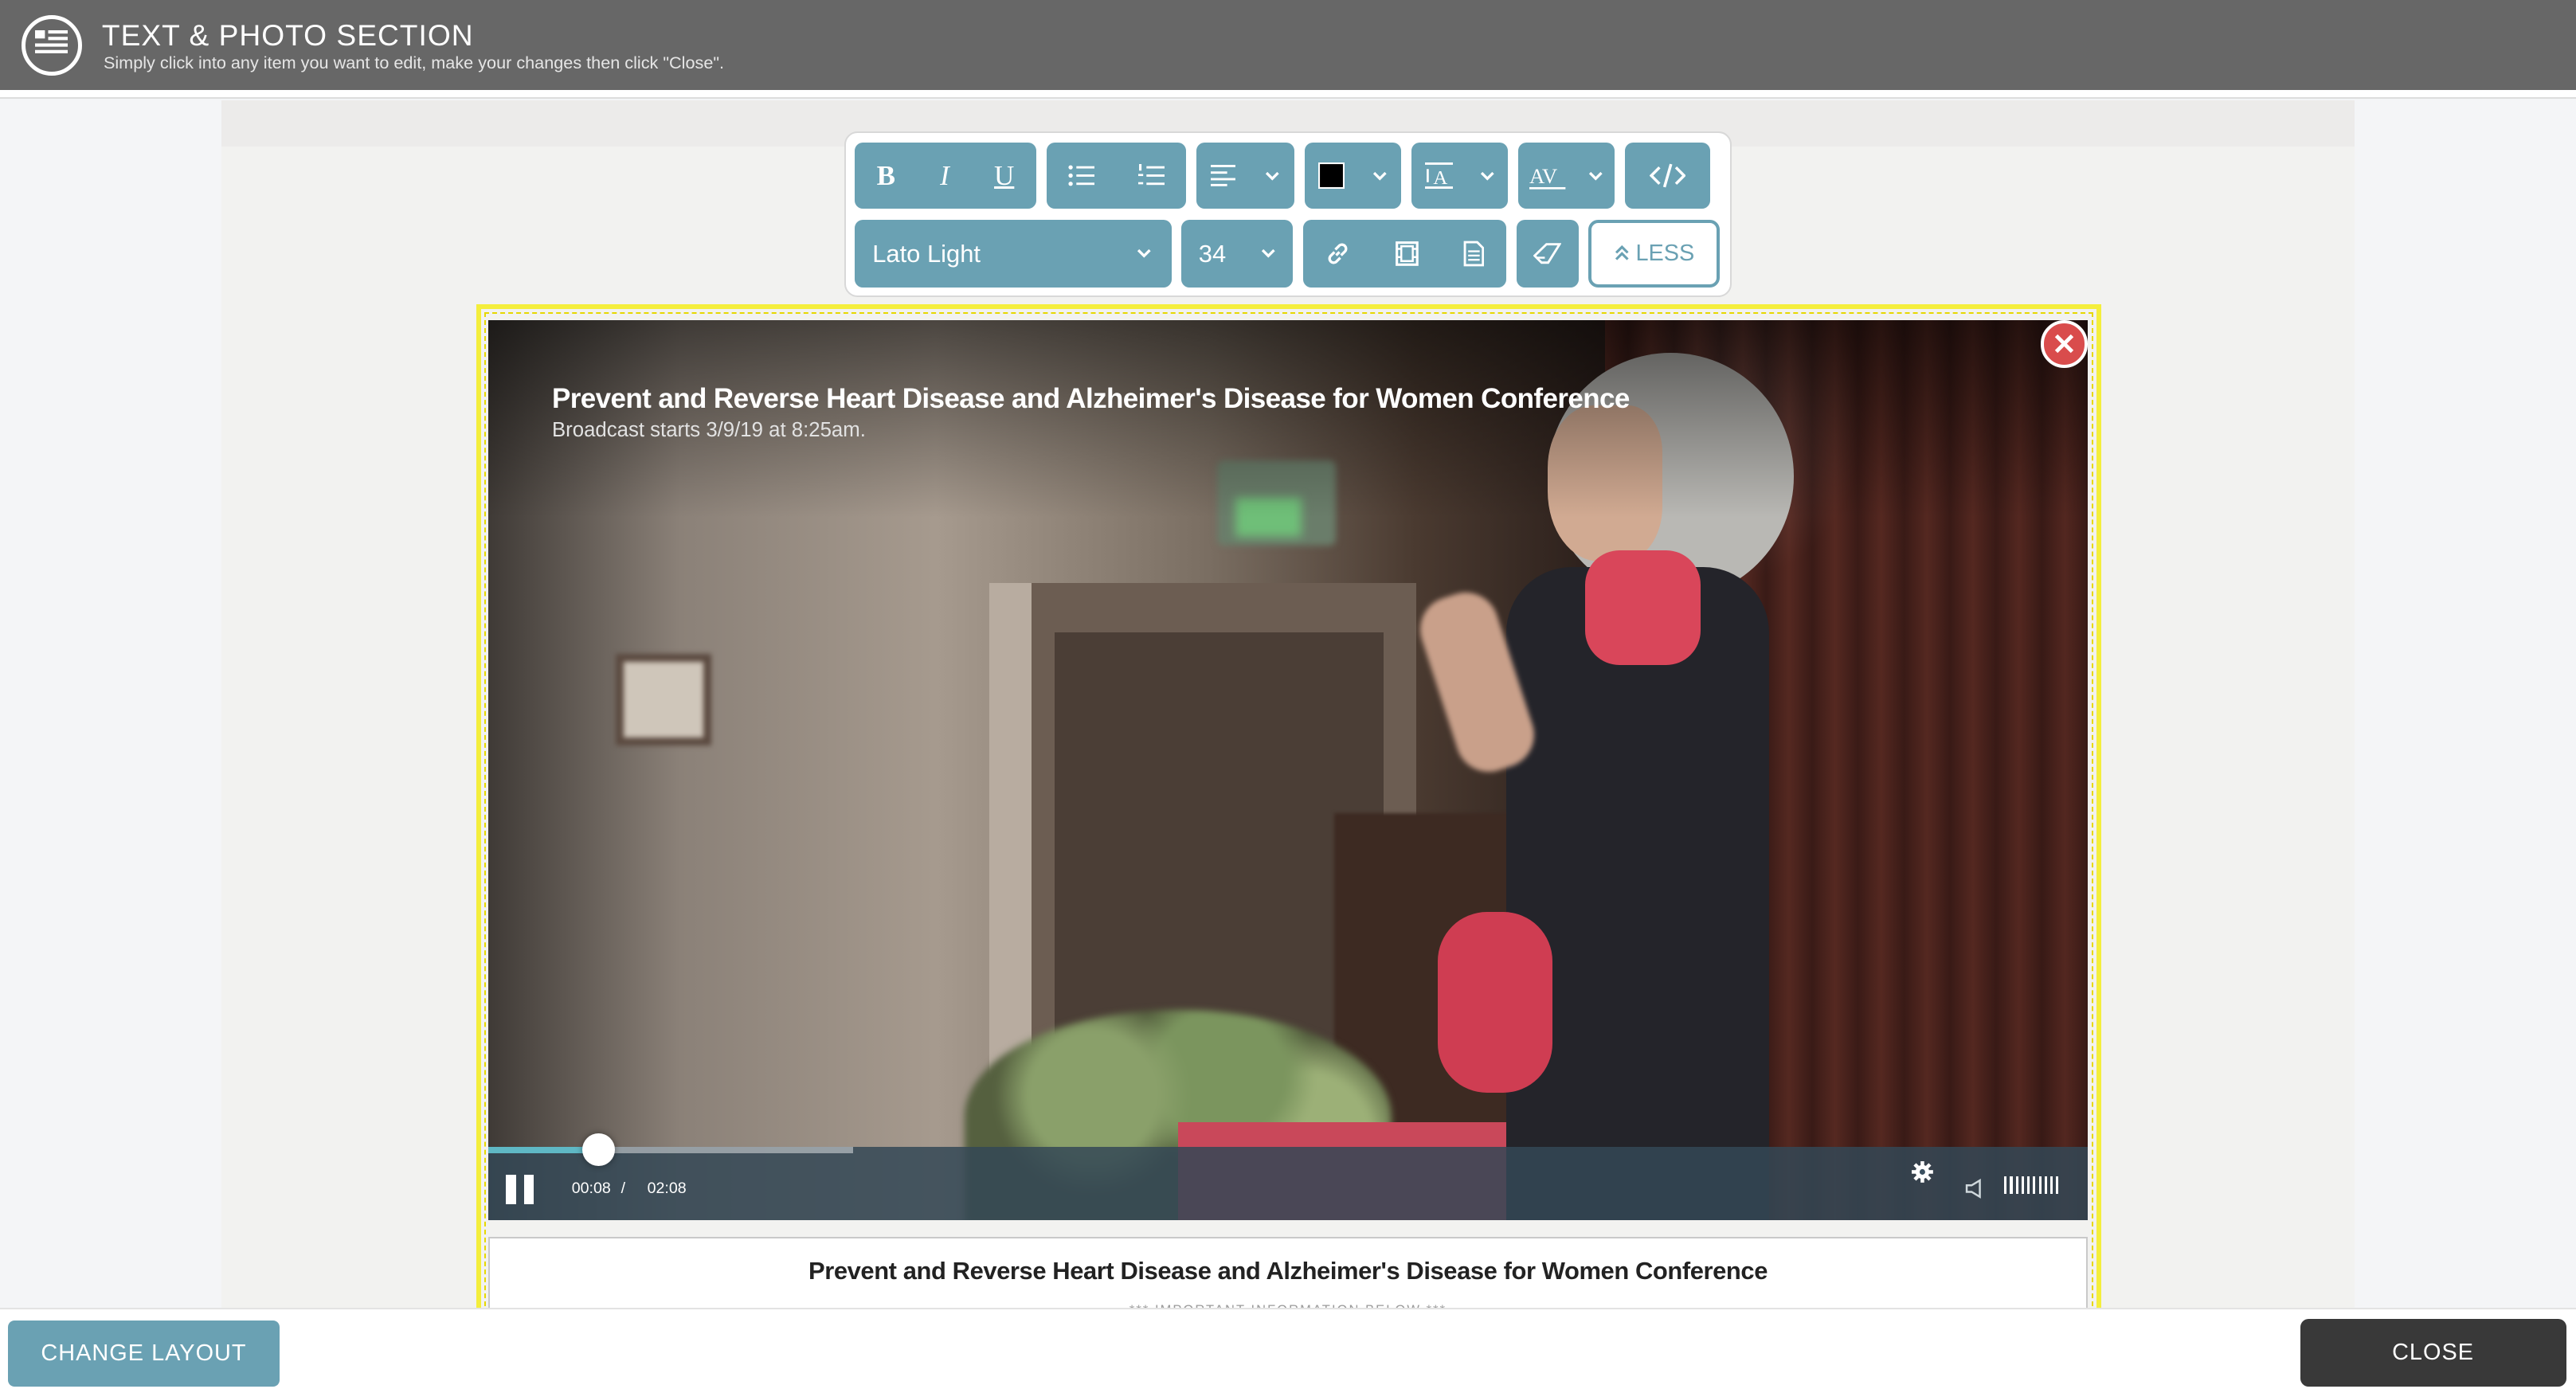 This screenshot has width=2576, height=1389. Describe the element at coordinates (1474, 254) in the screenshot. I see `document-icon` at that location.